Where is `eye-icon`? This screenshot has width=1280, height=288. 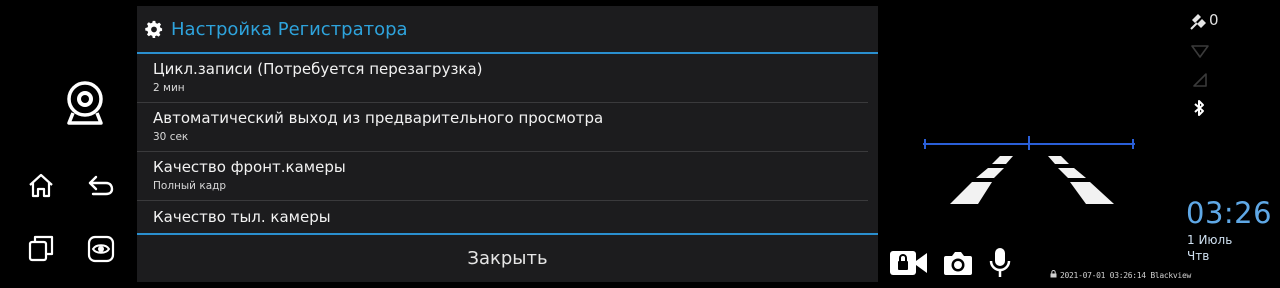
eye-icon is located at coordinates (101, 249).